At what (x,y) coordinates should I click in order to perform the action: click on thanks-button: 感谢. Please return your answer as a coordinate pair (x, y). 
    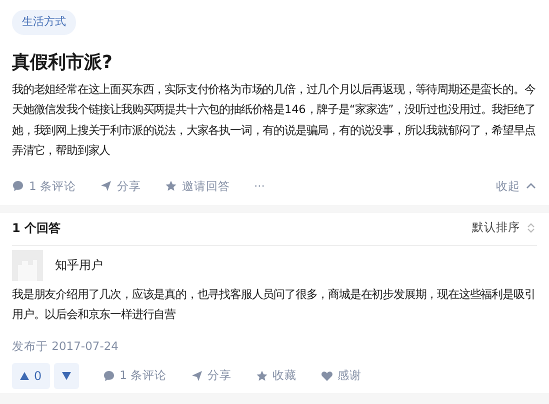
    Looking at the image, I should click on (341, 376).